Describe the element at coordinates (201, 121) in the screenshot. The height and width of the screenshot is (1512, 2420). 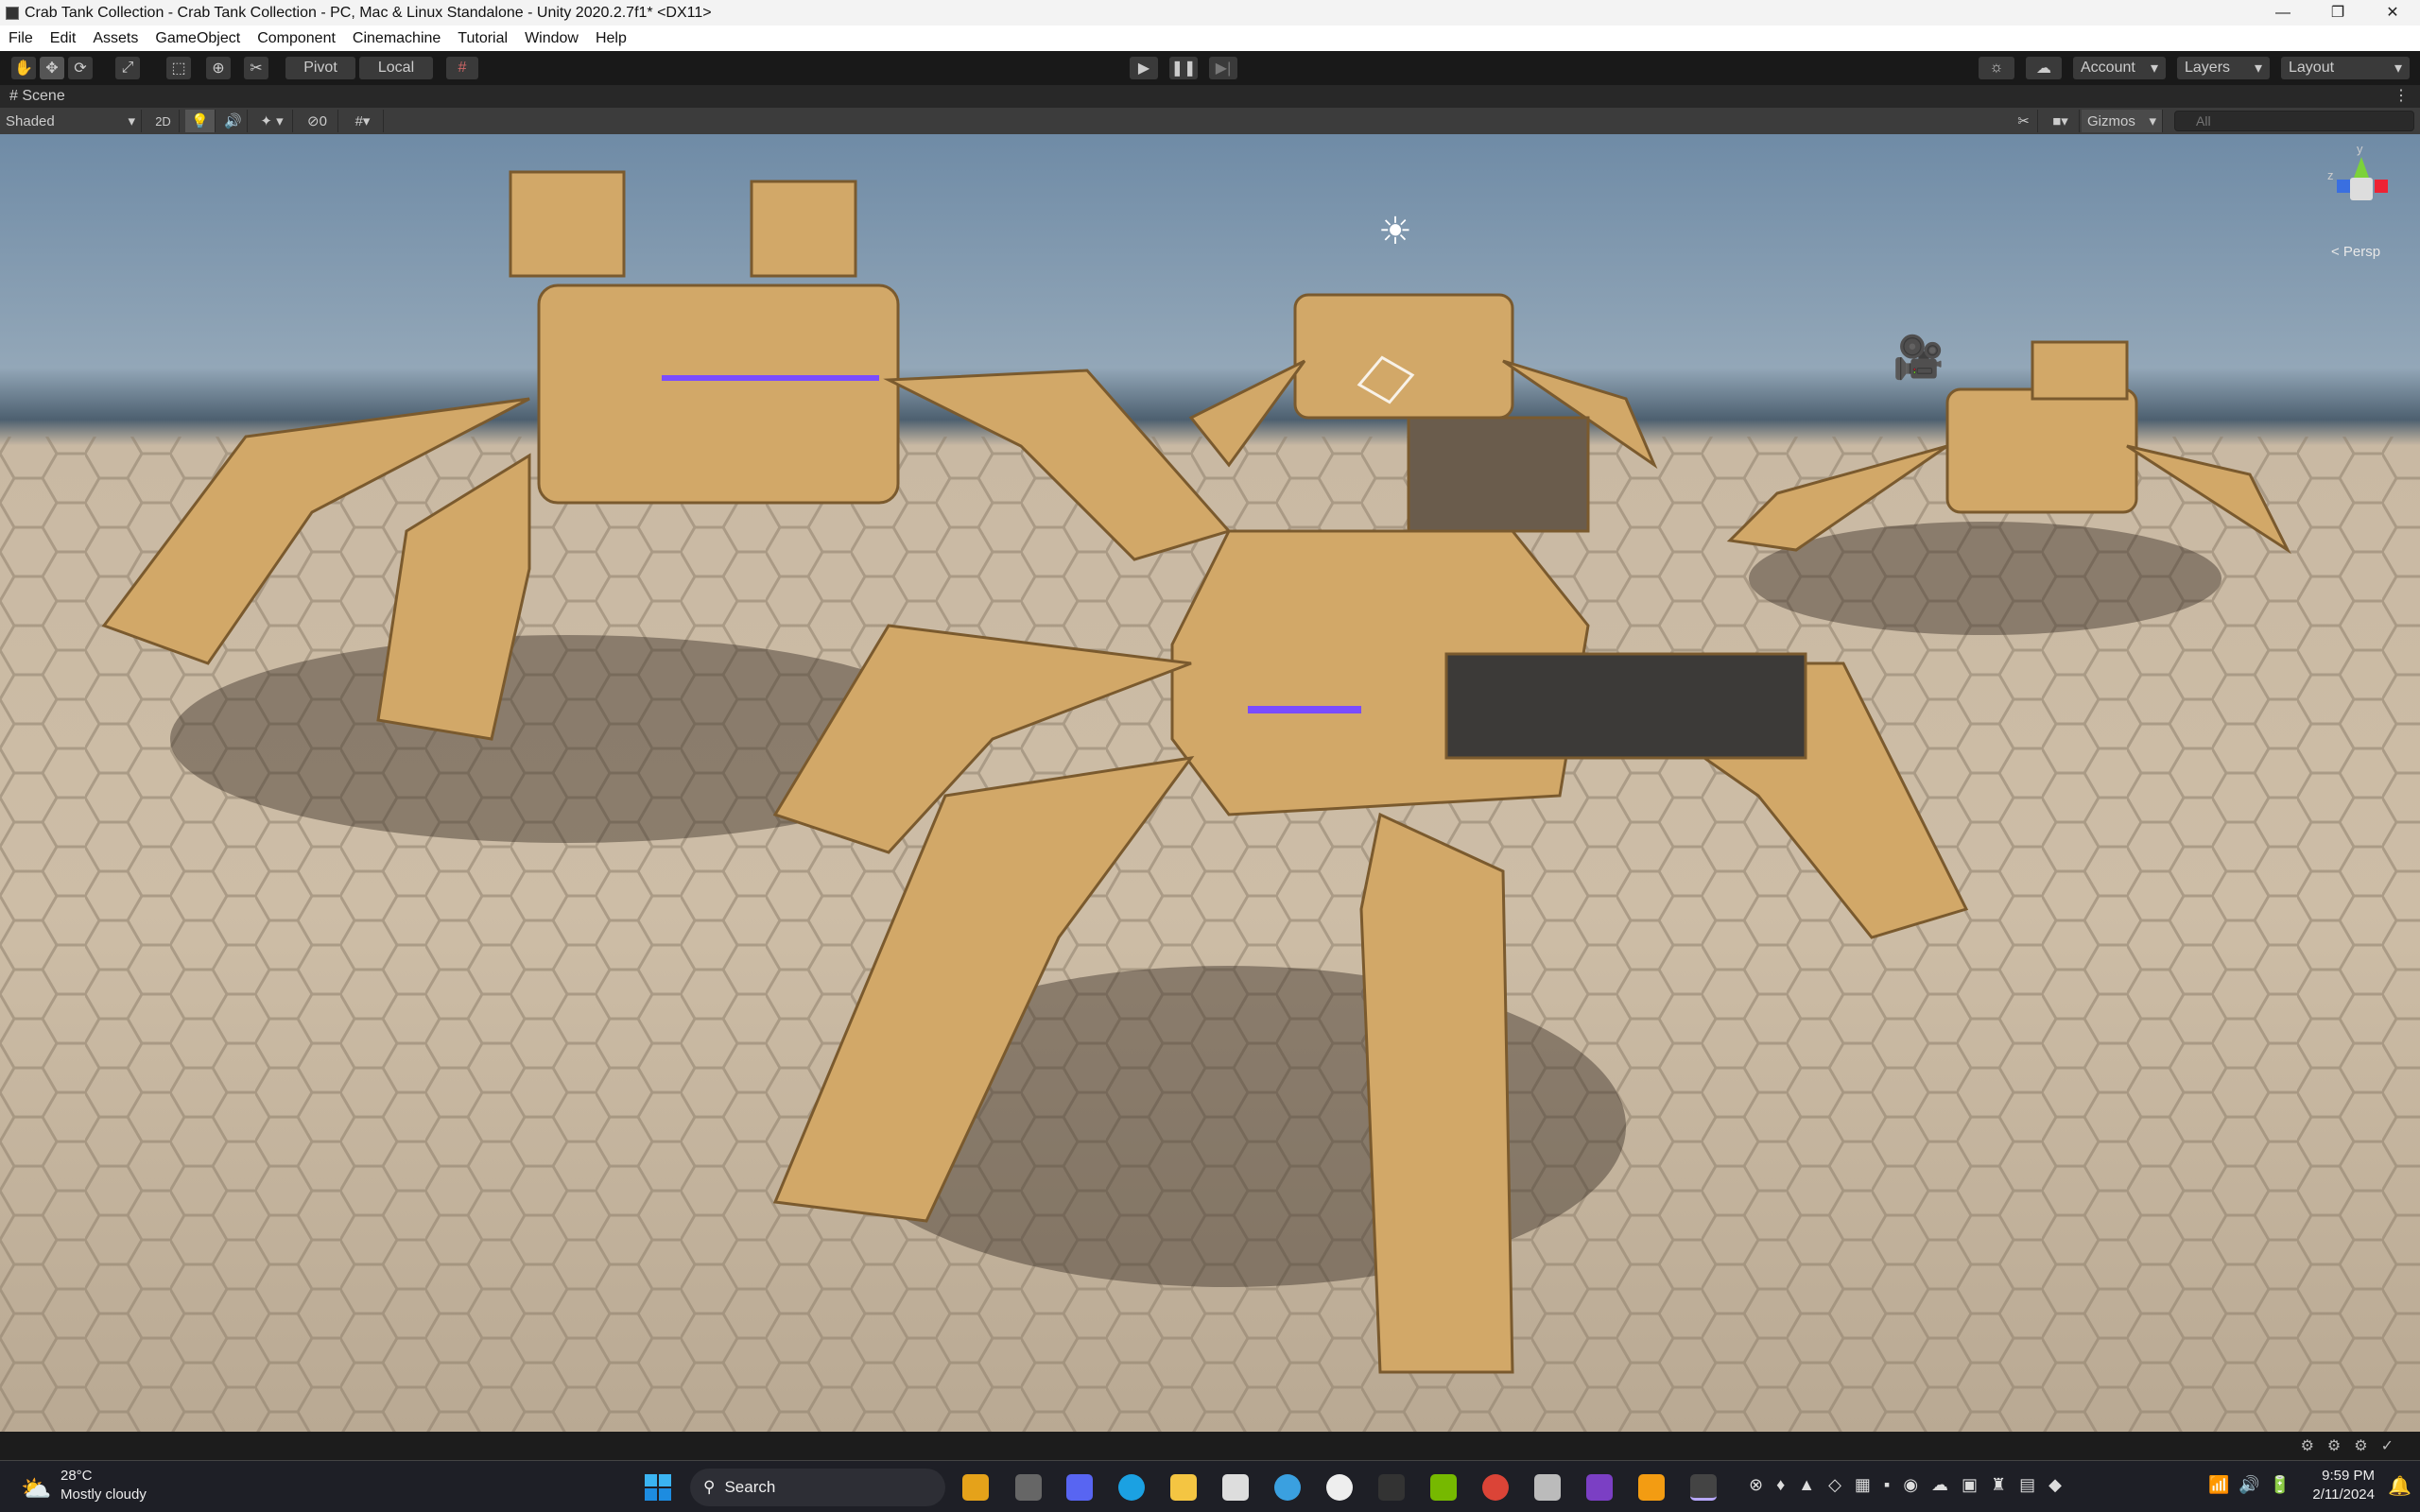
I see `lighting-toggle-icon: 💡` at that location.